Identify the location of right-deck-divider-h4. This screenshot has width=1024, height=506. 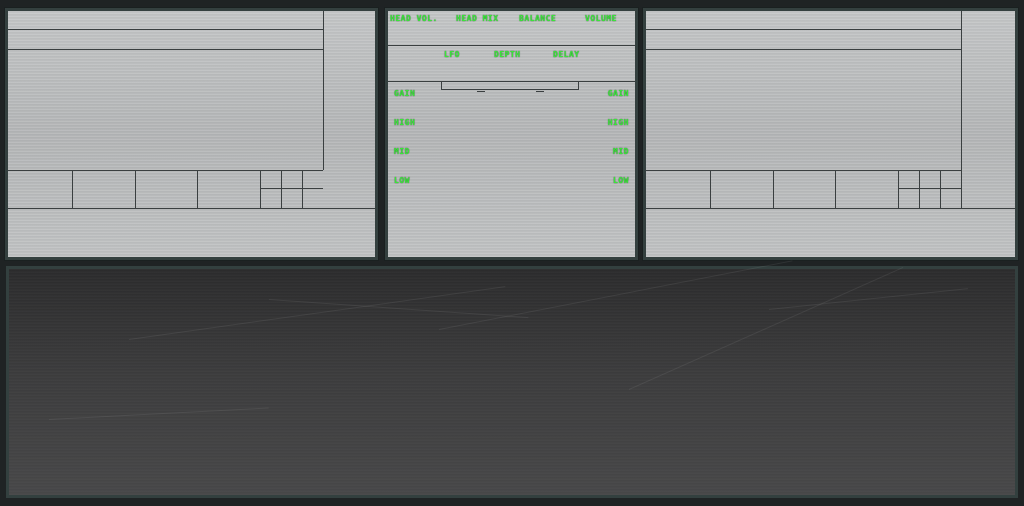
(830, 208).